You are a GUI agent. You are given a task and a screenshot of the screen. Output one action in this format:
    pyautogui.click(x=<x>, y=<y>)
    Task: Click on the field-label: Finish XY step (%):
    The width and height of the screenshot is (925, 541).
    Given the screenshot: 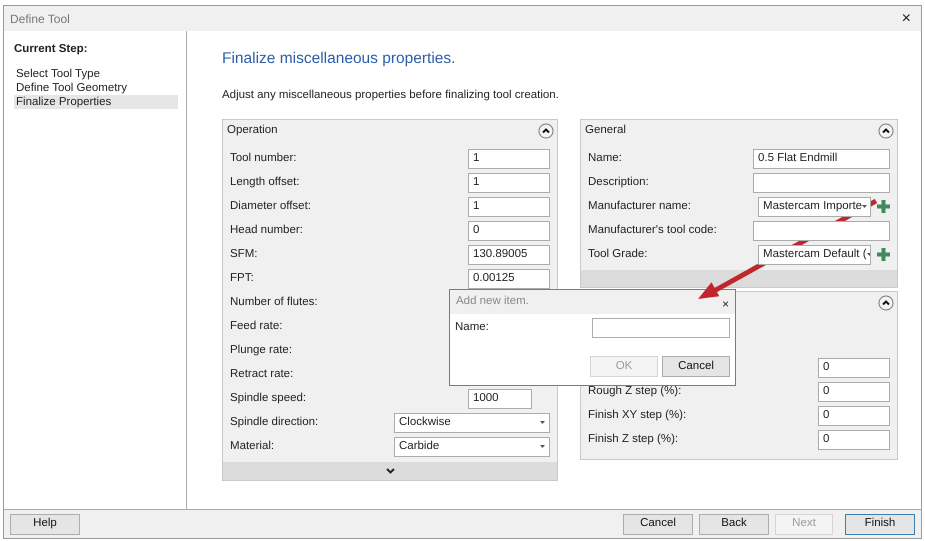 What is the action you would take?
    pyautogui.click(x=637, y=415)
    